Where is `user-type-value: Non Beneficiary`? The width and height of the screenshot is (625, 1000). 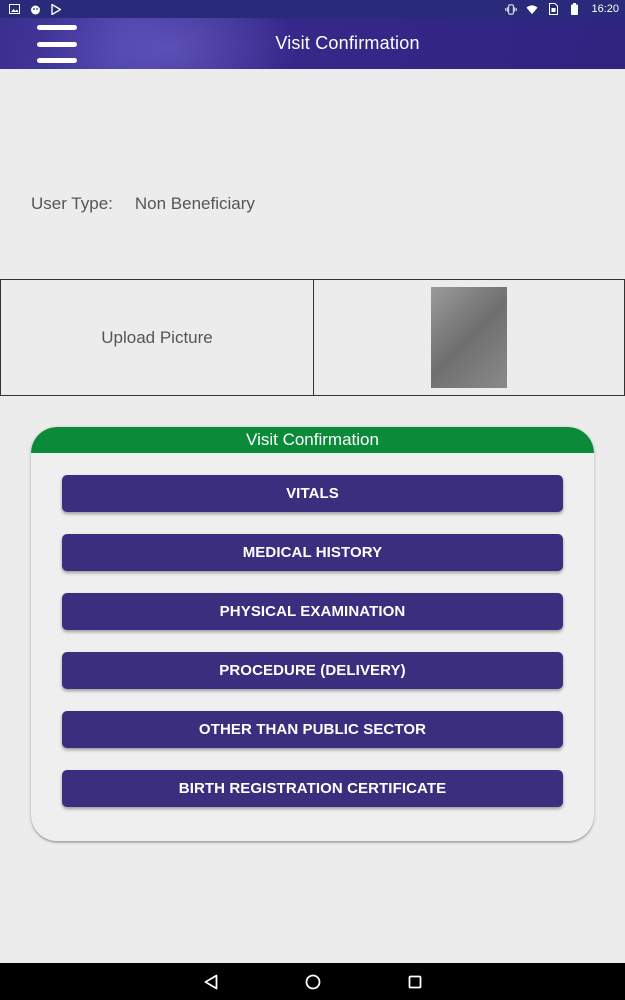
user-type-value: Non Beneficiary is located at coordinates (194, 203).